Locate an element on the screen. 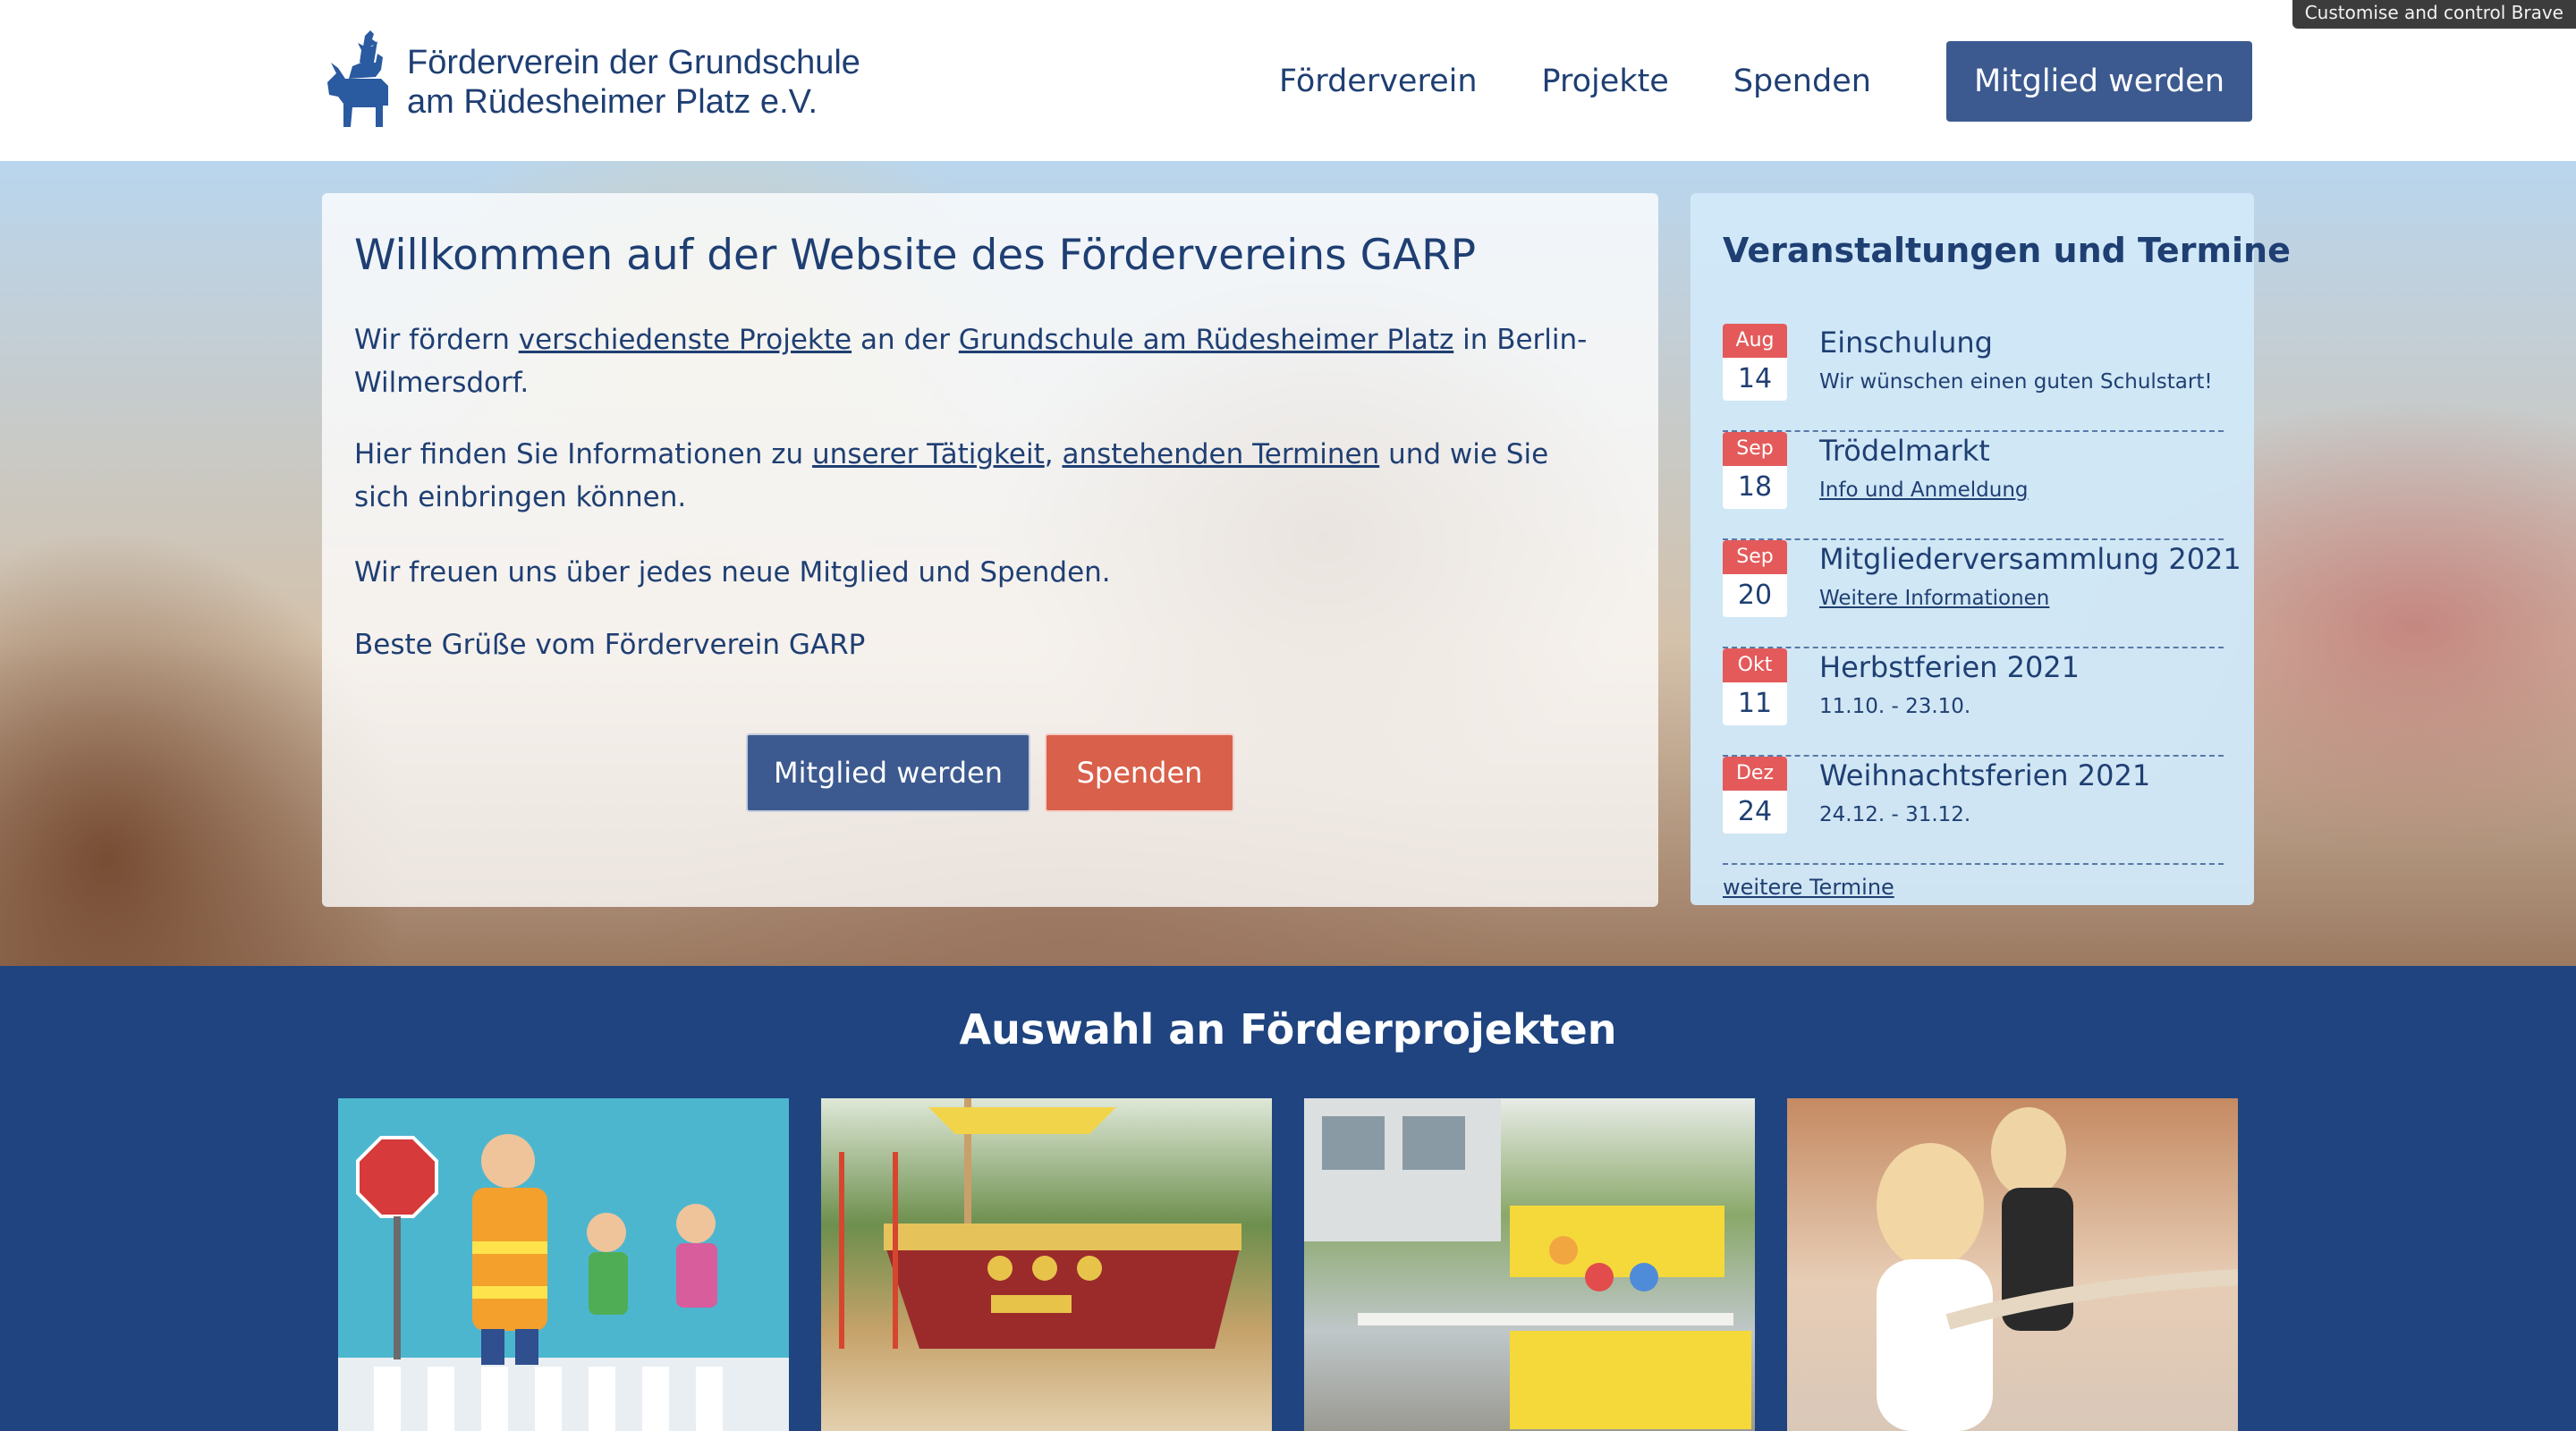 This screenshot has width=2576, height=1431. project-tile-tug-of-war is located at coordinates (2012, 1264).